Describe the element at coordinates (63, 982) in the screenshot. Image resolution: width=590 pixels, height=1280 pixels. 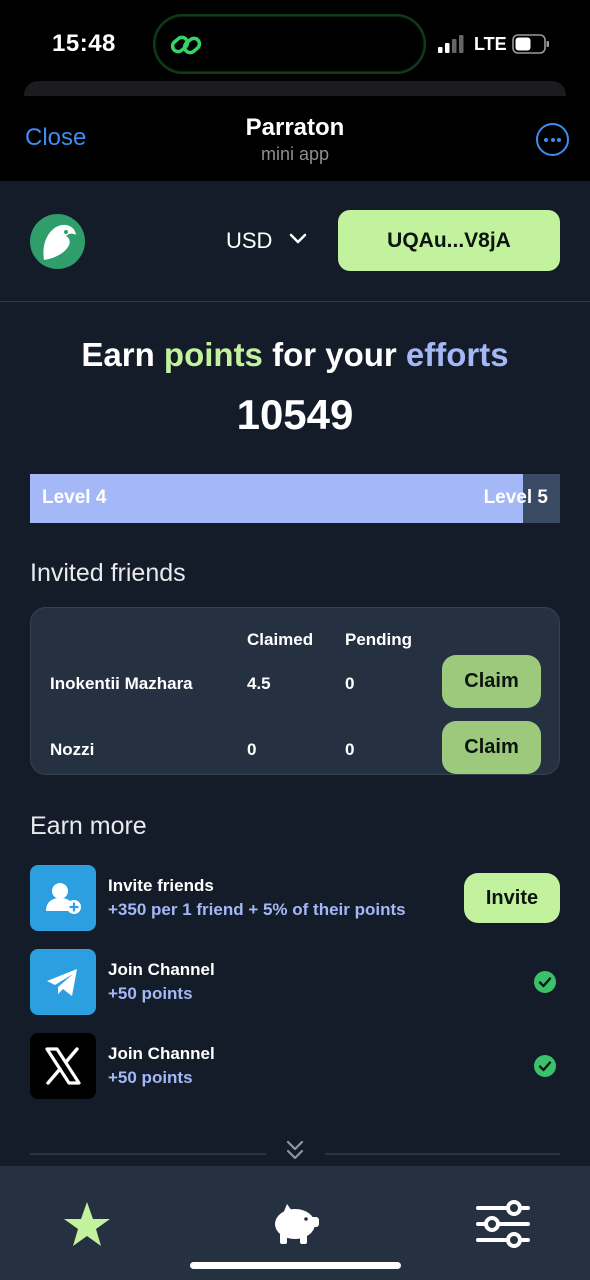
I see `telegram-icon` at that location.